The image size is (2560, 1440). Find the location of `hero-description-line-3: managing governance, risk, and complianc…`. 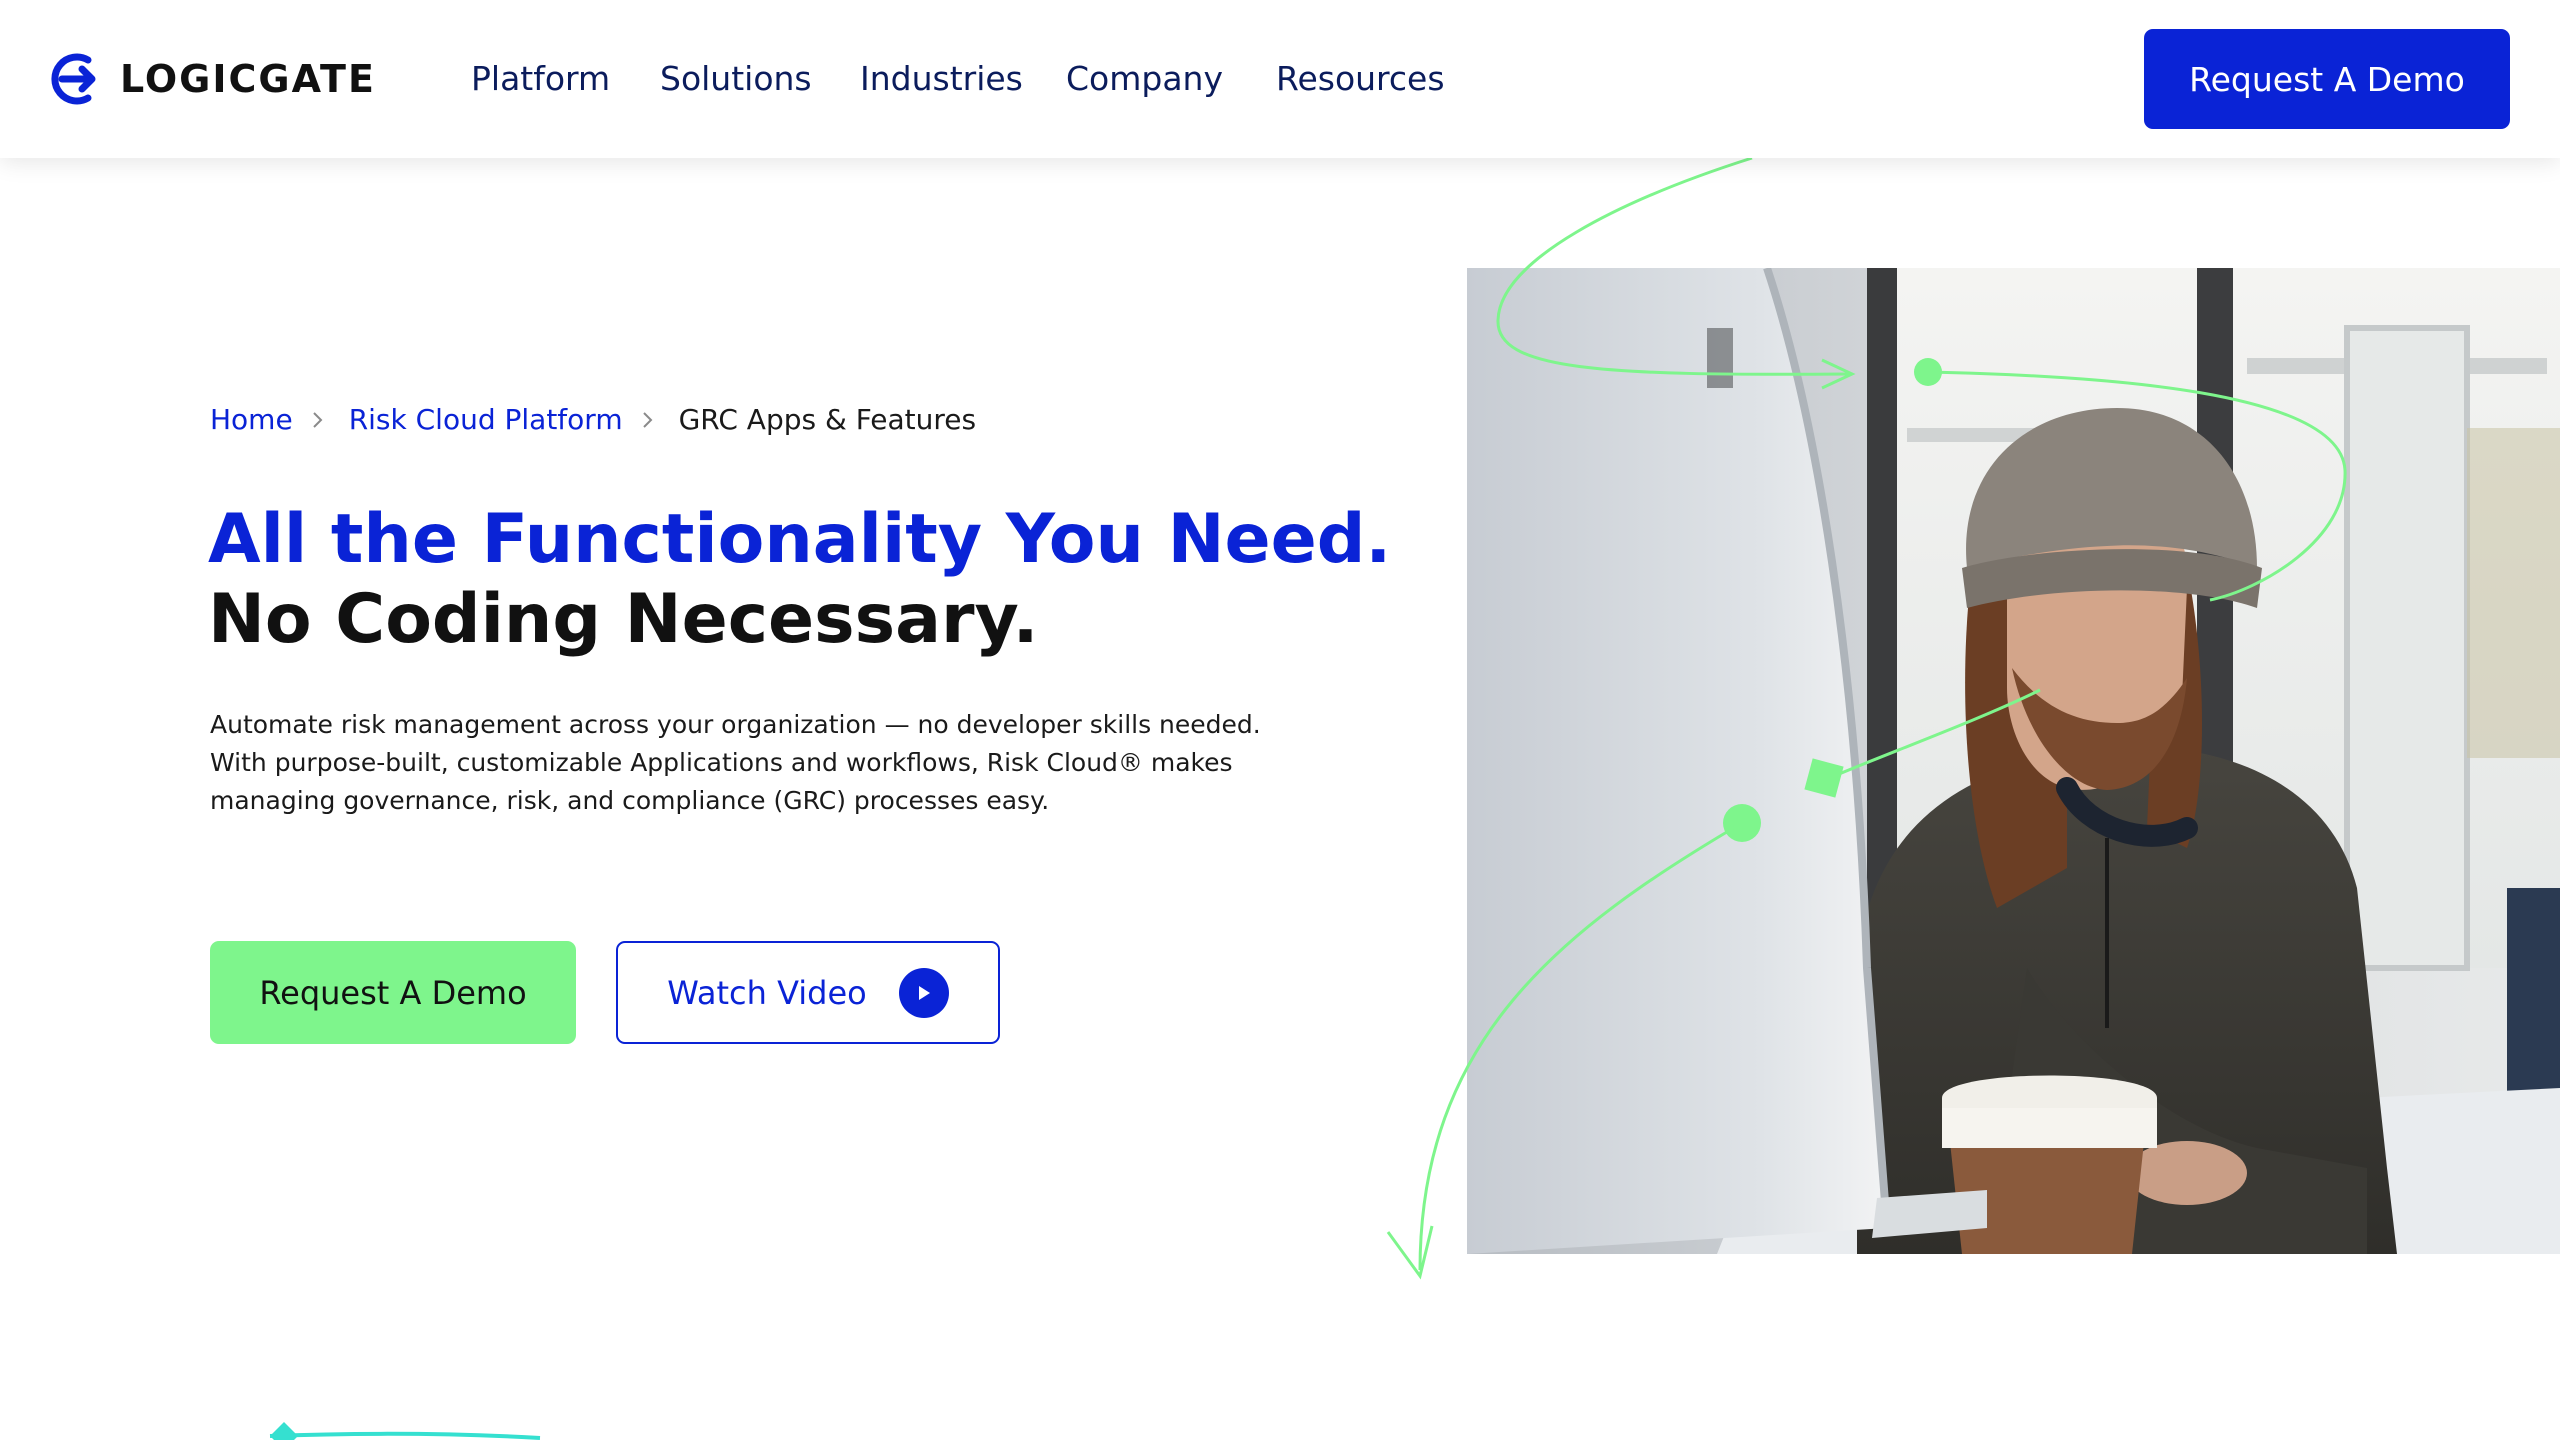

hero-description-line-3: managing governance, risk, and complianc… is located at coordinates (630, 800).